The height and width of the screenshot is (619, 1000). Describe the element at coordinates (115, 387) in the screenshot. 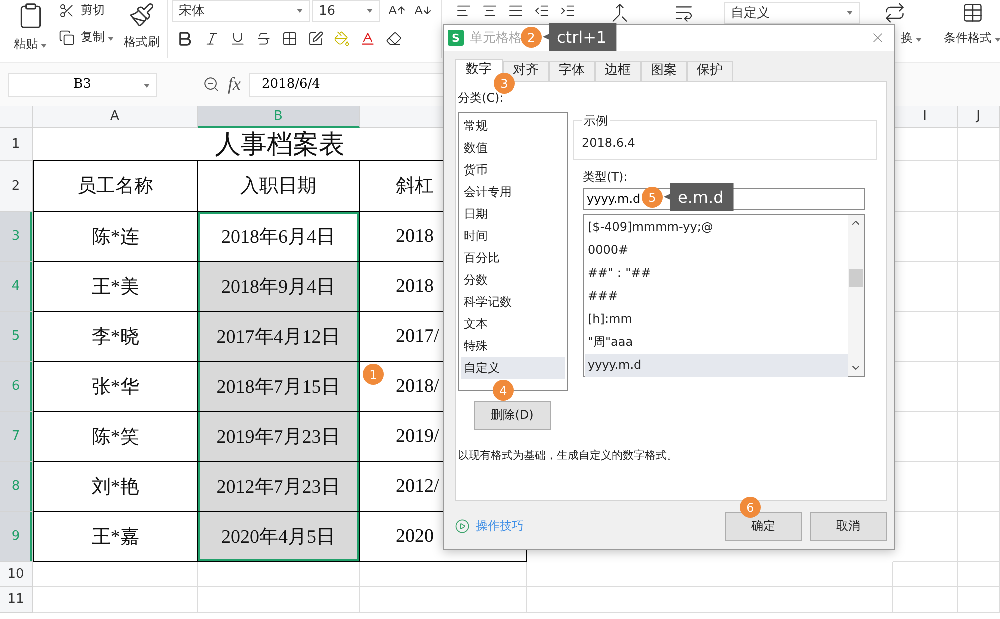

I see `table-cell: 张*华` at that location.